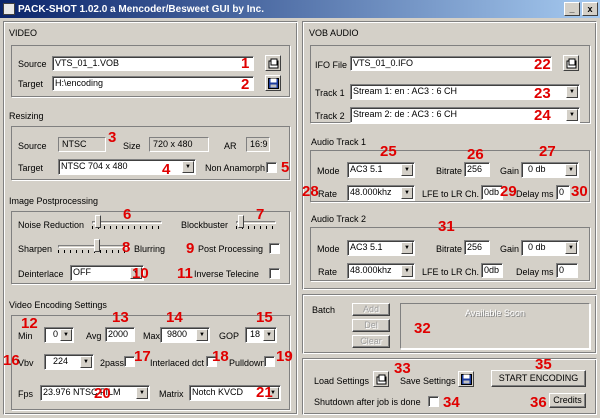 Image resolution: width=600 pixels, height=418 pixels. What do you see at coordinates (255, 334) in the screenshot?
I see `gop-value: 18` at bounding box center [255, 334].